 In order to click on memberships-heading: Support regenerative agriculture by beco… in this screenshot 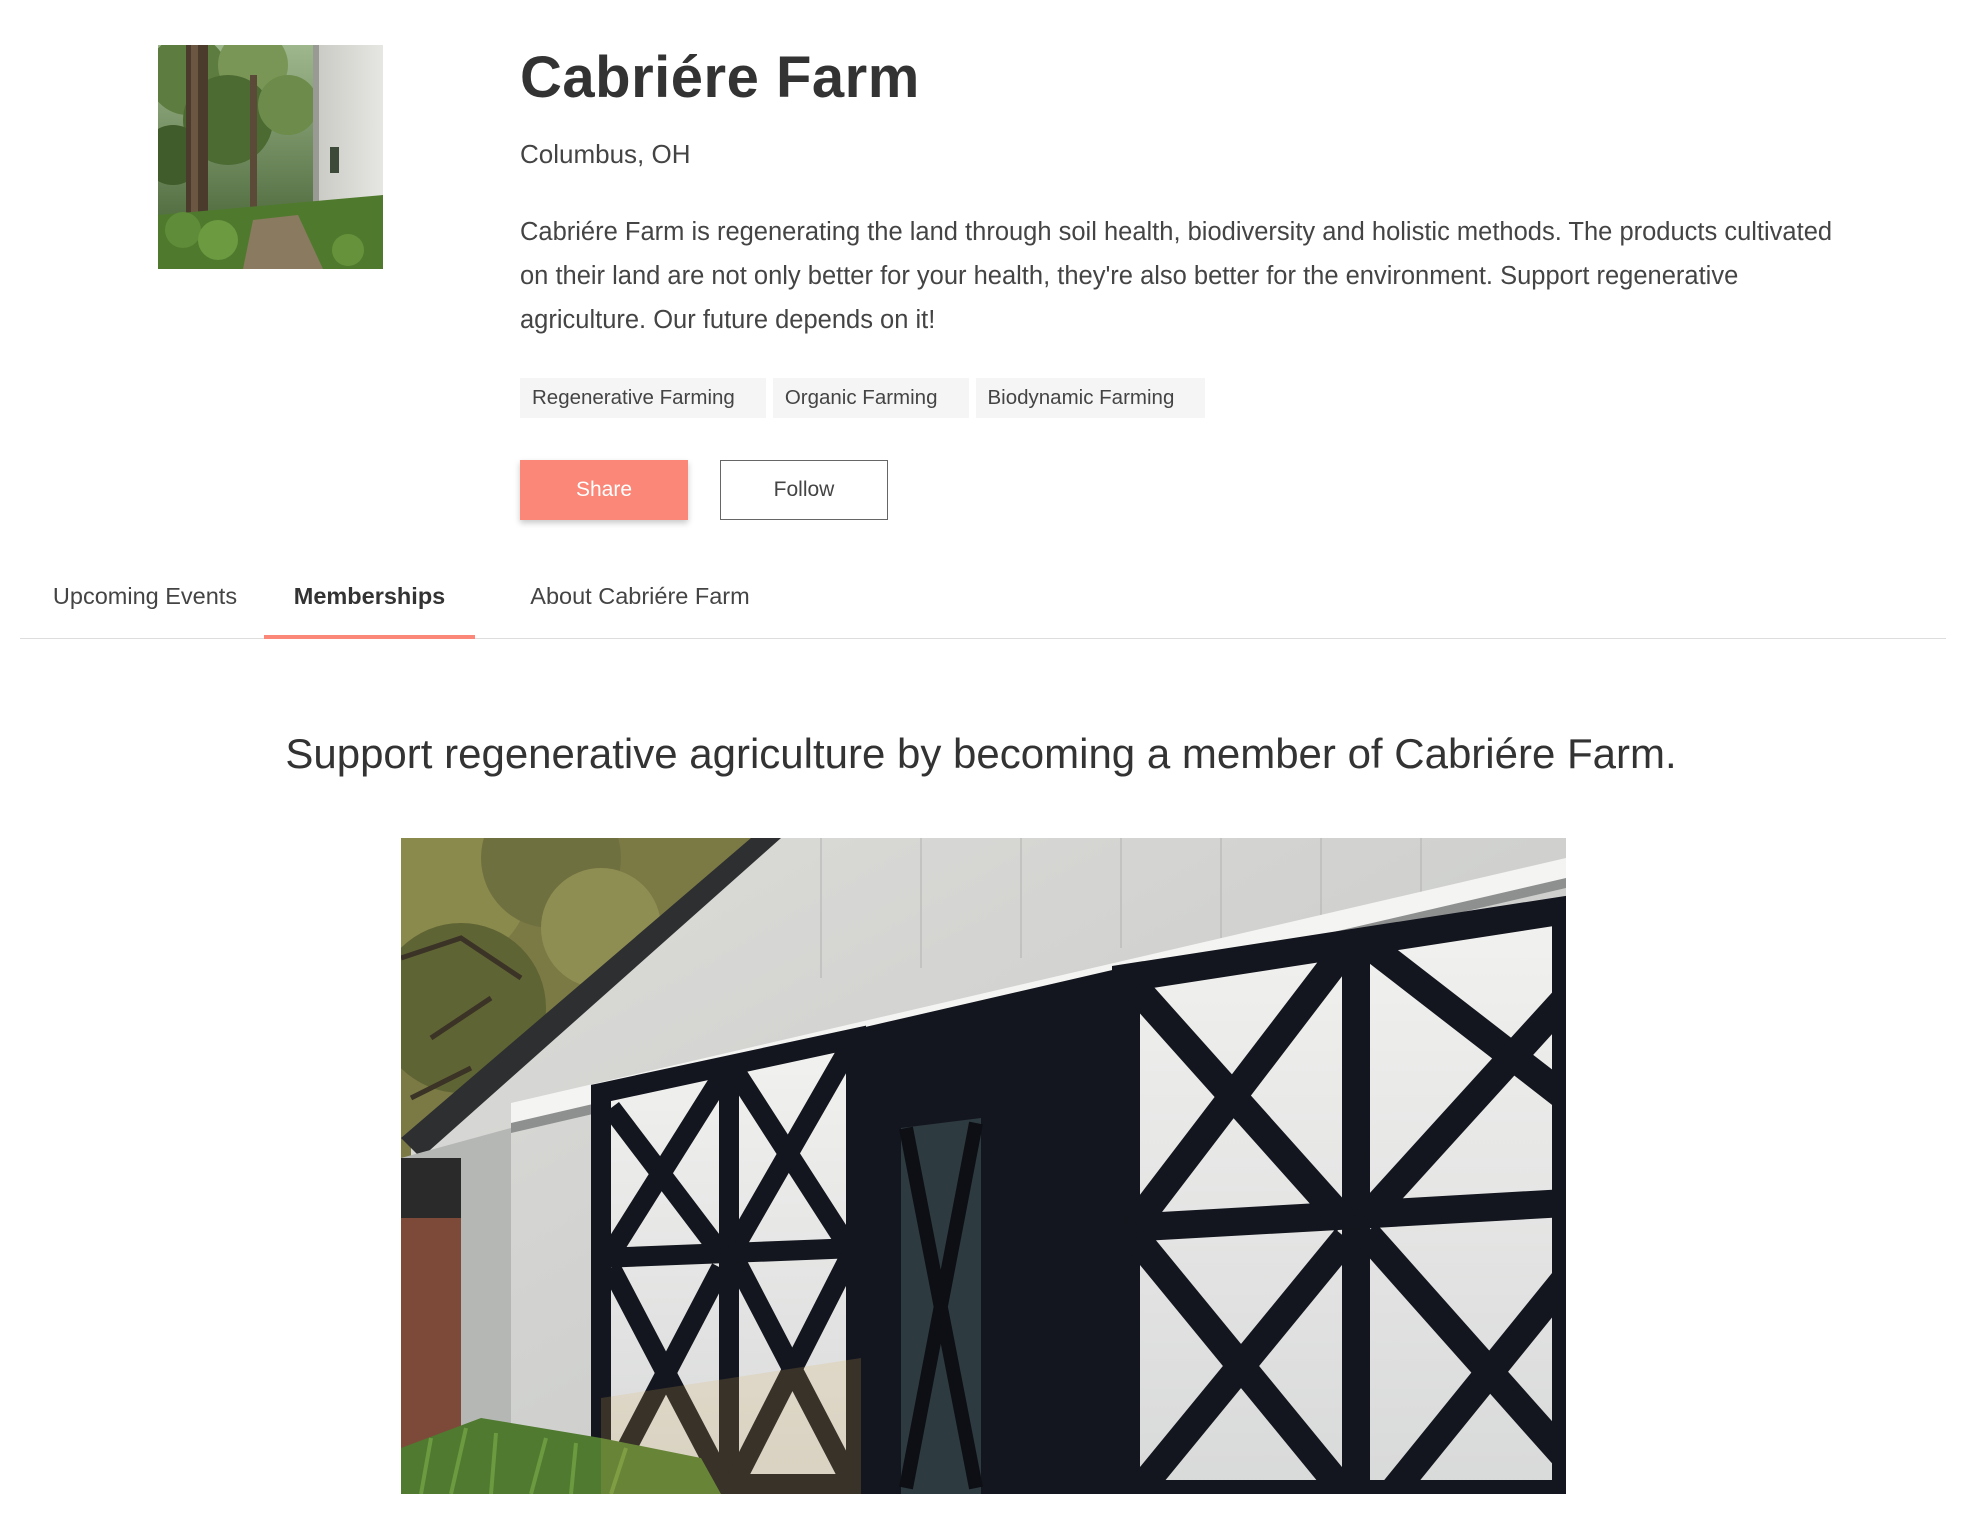, I will do `click(981, 753)`.